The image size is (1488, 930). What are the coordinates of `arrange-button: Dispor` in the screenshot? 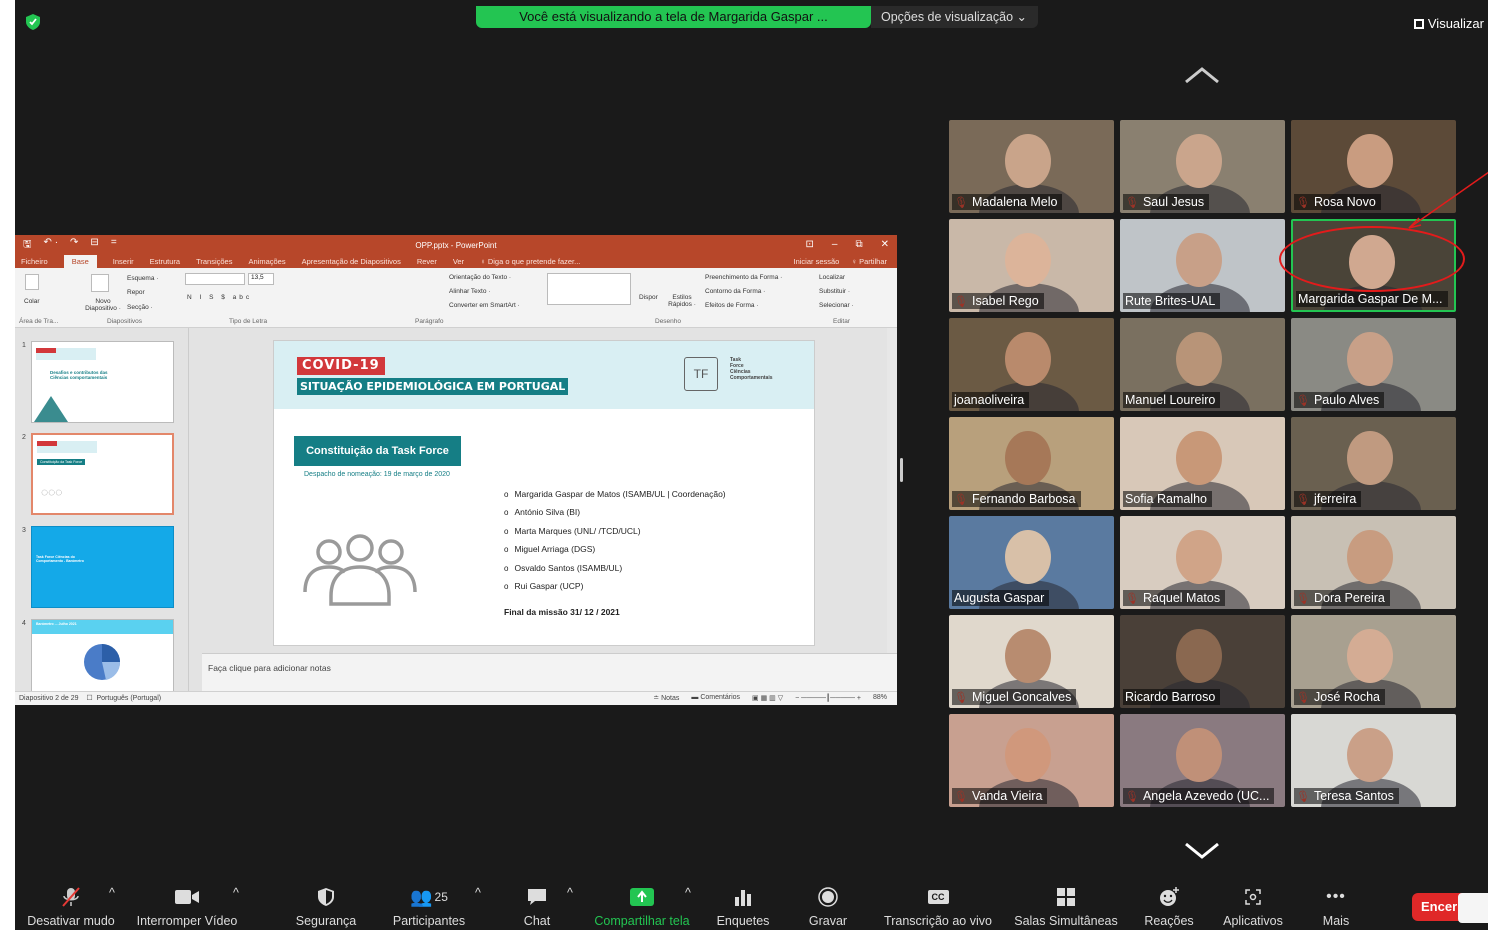 It's located at (648, 297).